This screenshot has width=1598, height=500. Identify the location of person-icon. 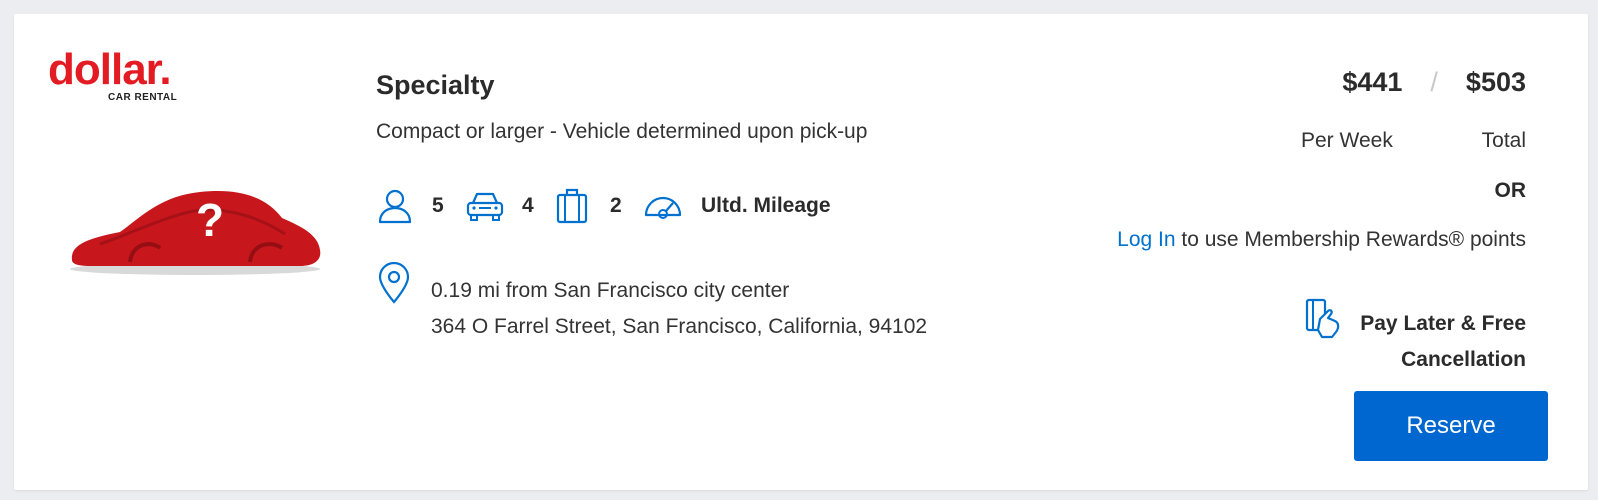
(395, 206).